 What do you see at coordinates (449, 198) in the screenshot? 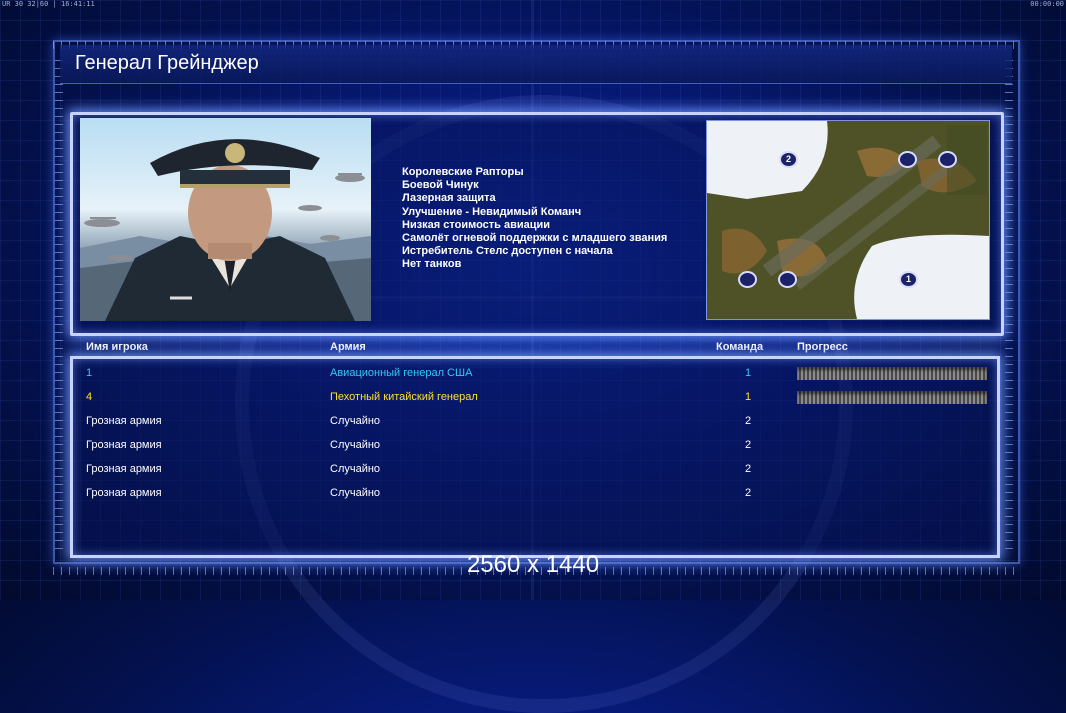
I see `feature-item: Лазерная защита` at bounding box center [449, 198].